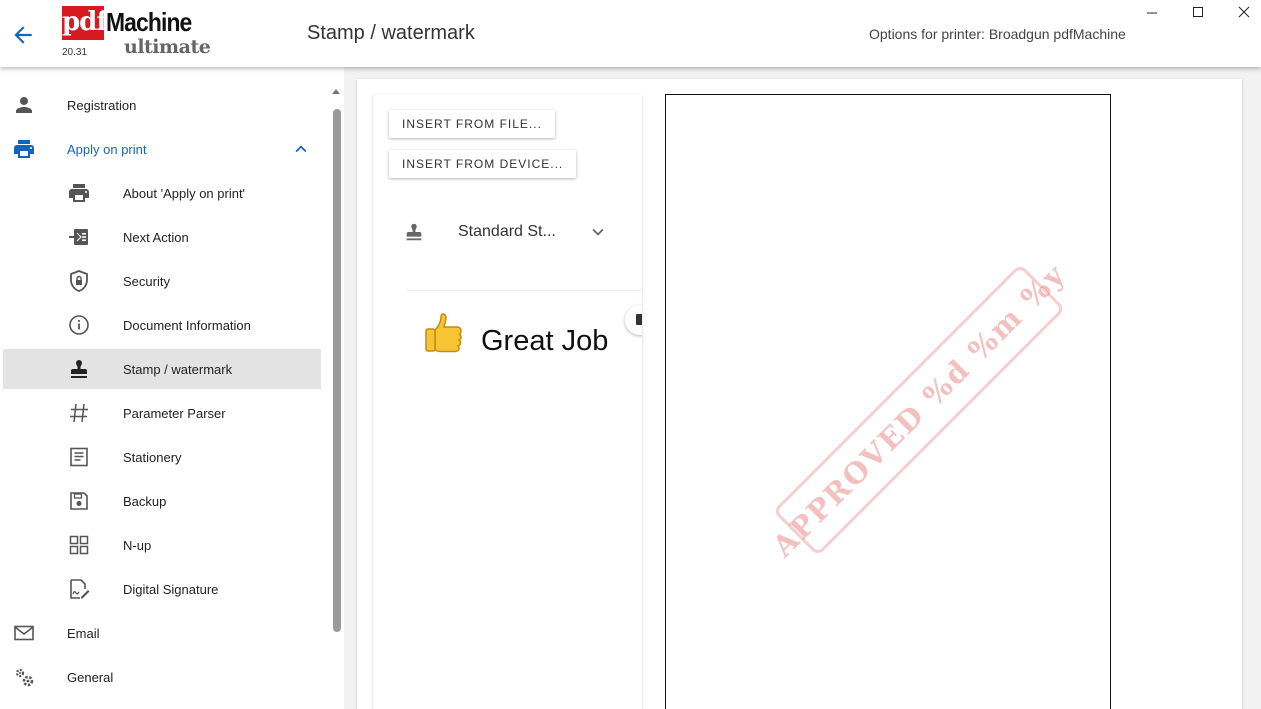 Image resolution: width=1261 pixels, height=709 pixels. I want to click on sidebar-item-n-up: N-up, so click(162, 545).